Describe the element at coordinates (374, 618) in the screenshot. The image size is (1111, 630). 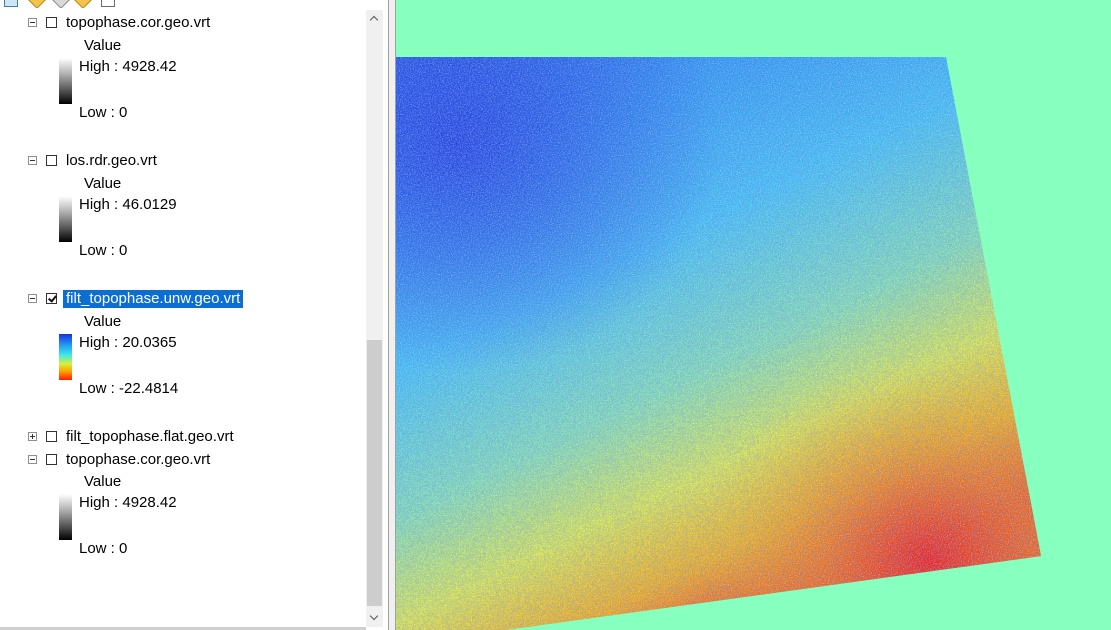
I see `scroll-down-arrow-icon` at that location.